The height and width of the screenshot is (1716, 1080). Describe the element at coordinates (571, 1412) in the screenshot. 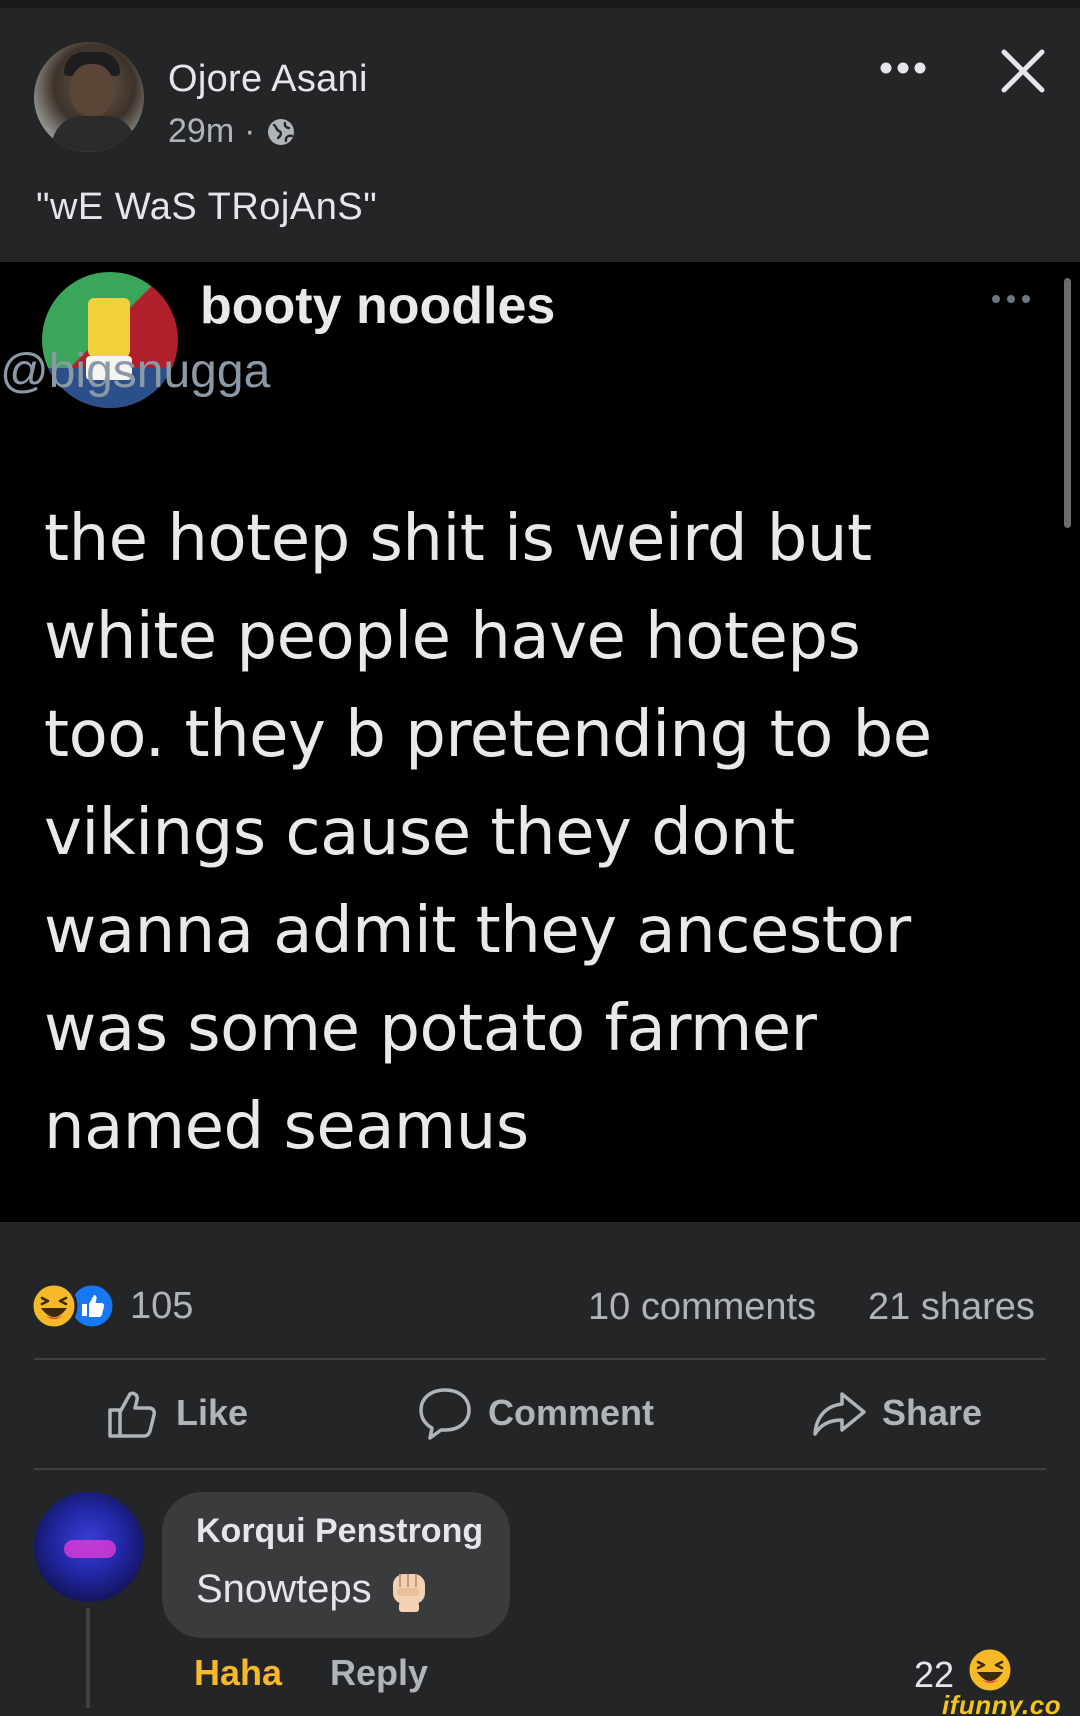

I see `comment-label: Comment` at that location.